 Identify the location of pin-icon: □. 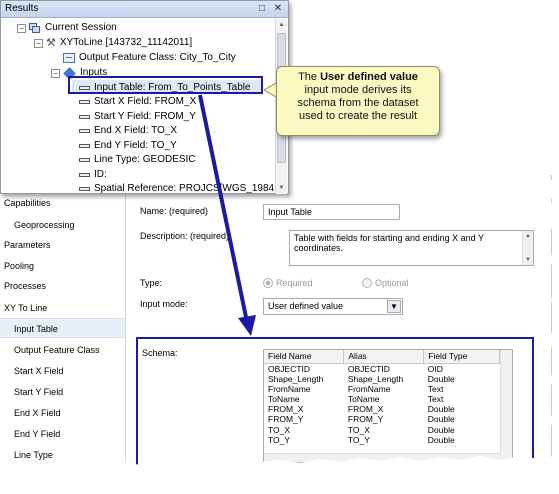
(262, 9).